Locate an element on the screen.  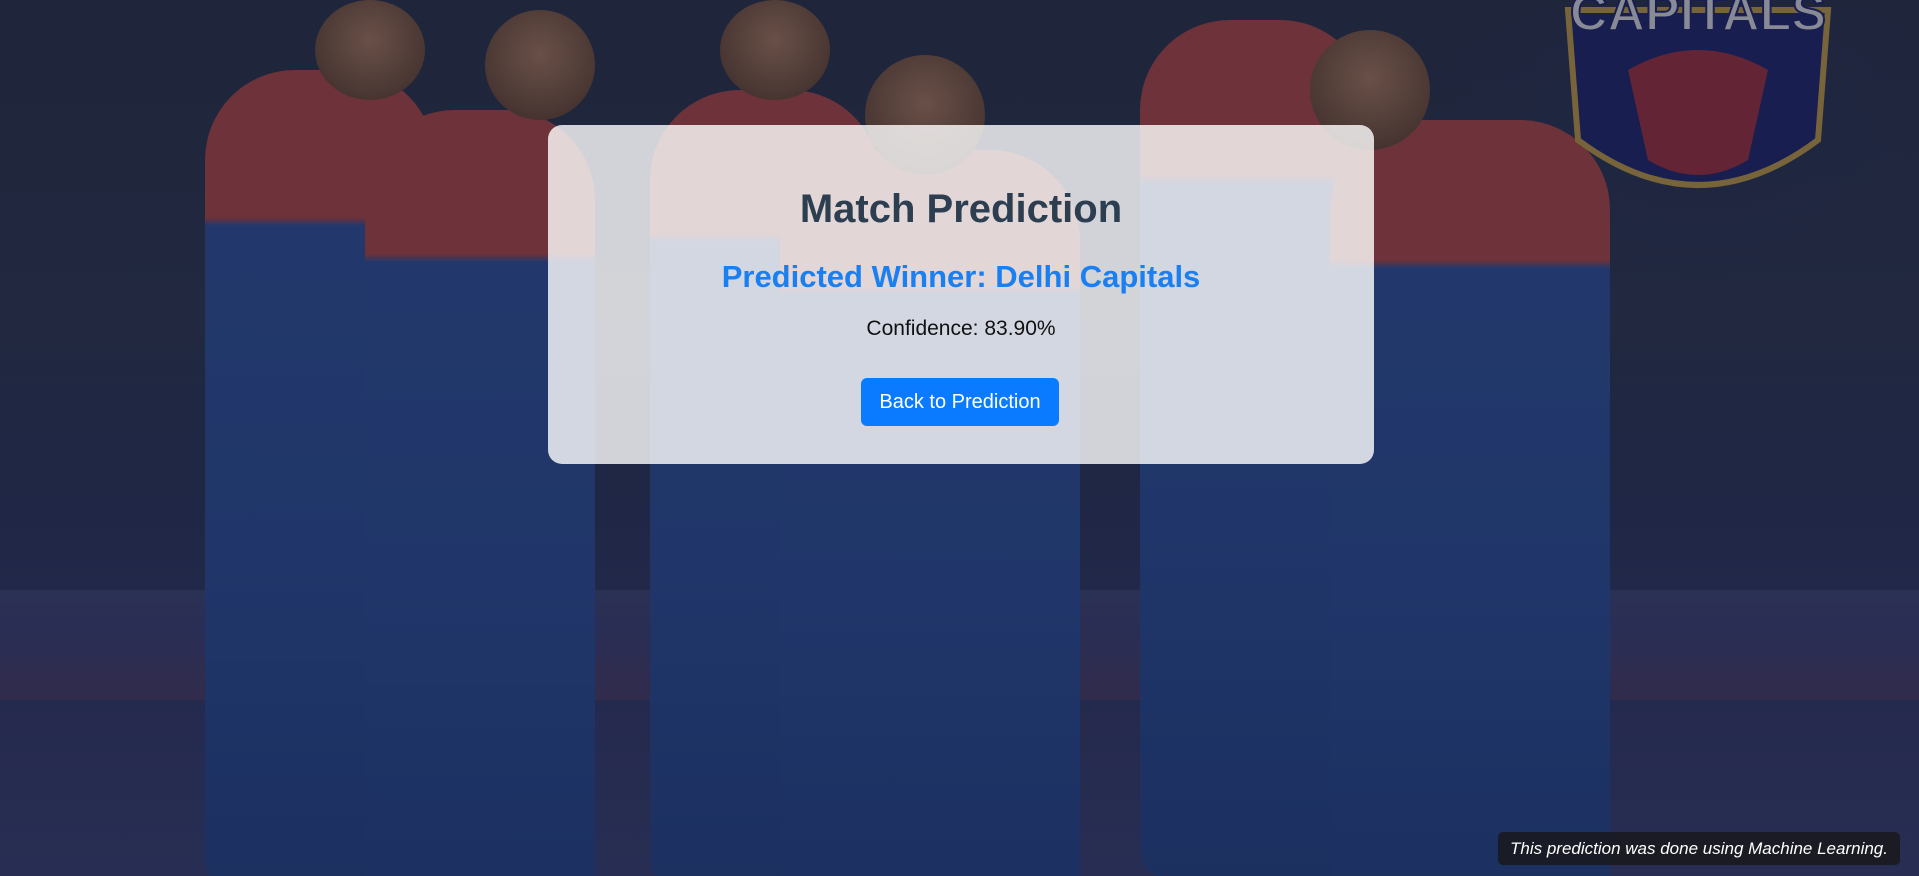
back-to-prediction-button: Back to Prediction is located at coordinates (960, 402).